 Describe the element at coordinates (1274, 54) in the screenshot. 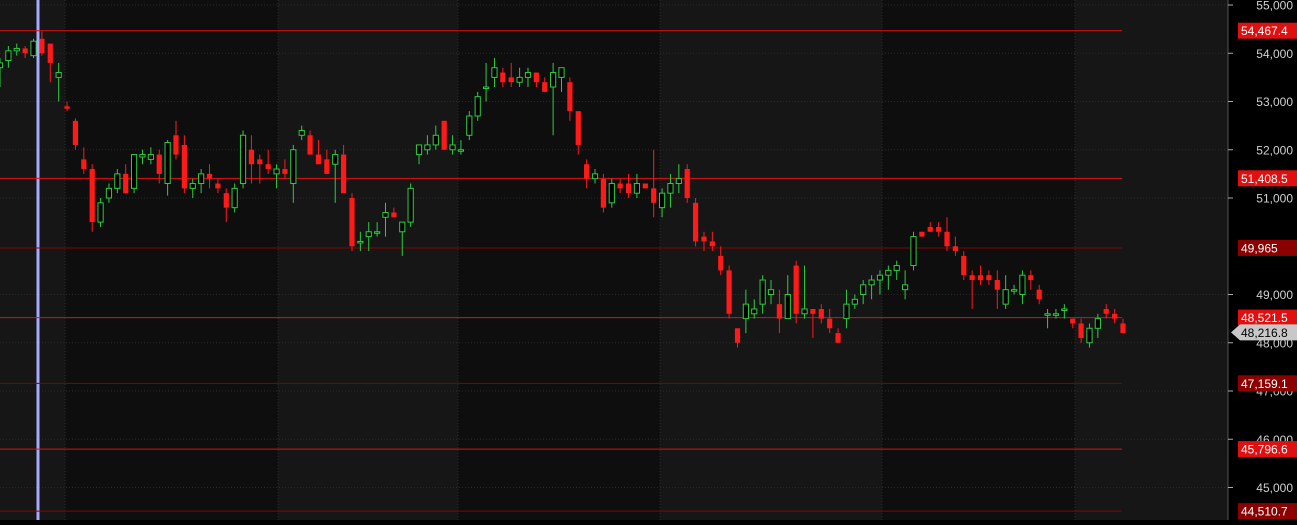

I see `price-tick-label: 54,000` at that location.